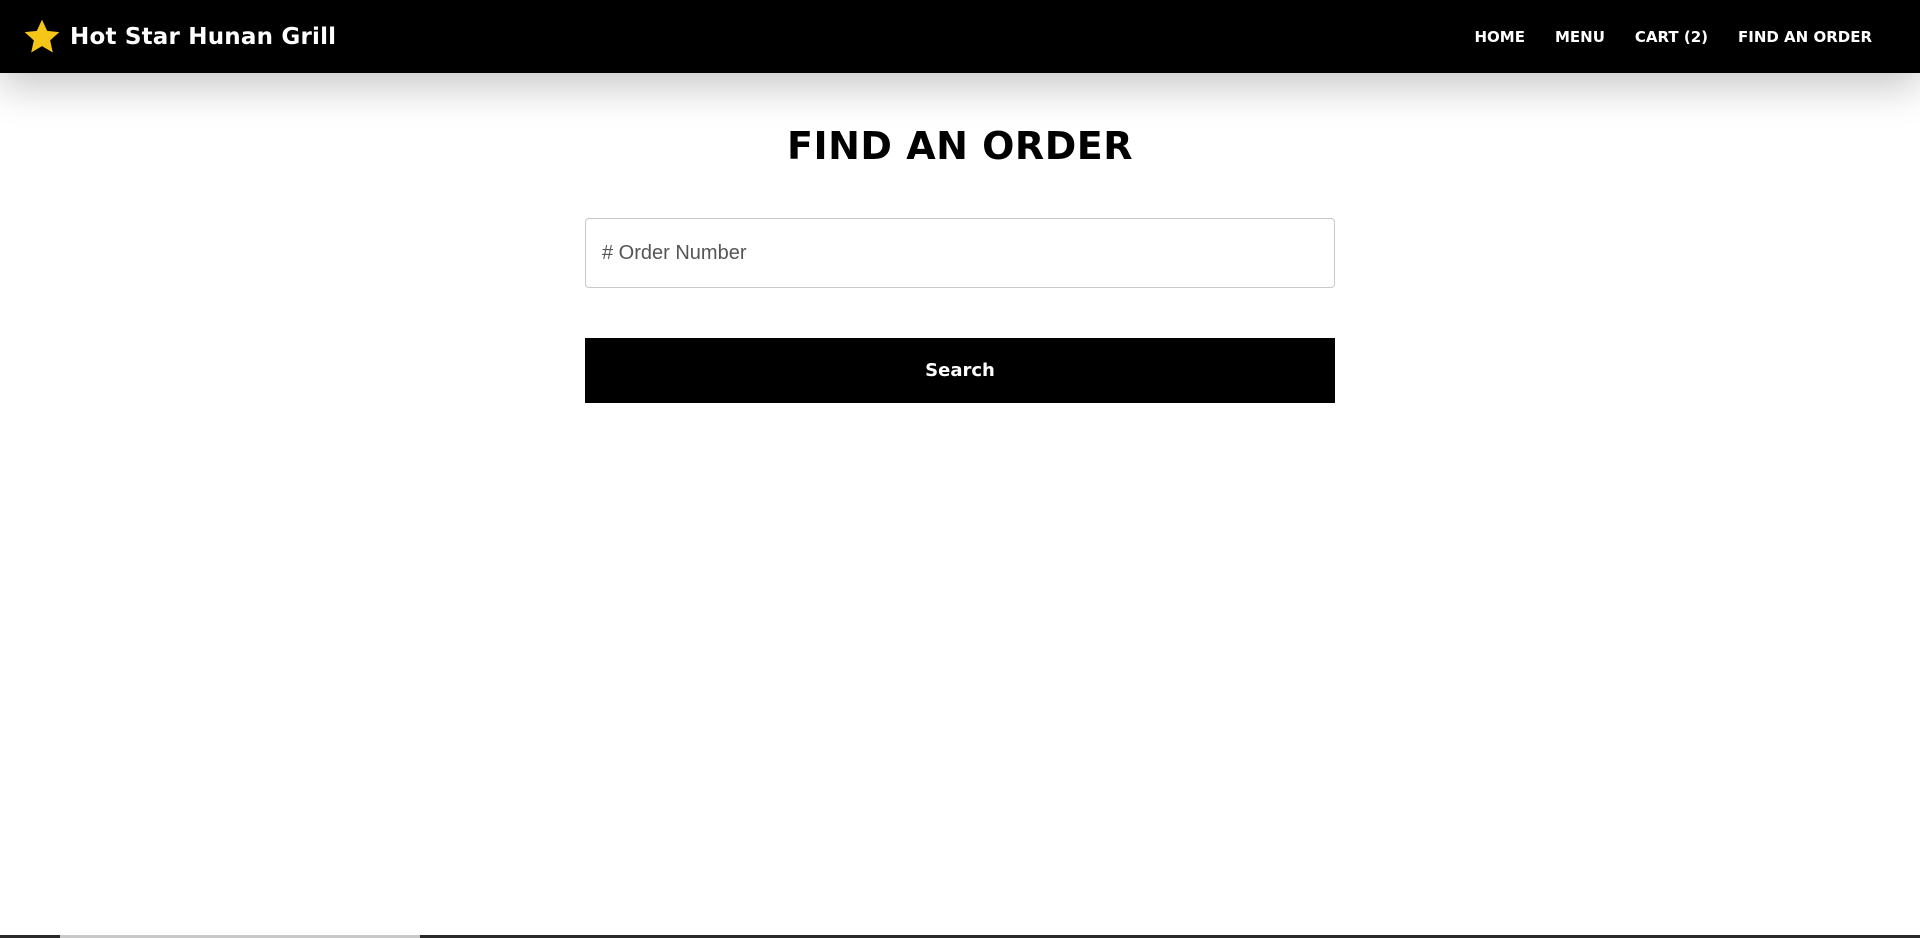 This screenshot has height=938, width=1920. I want to click on nav-cart-link: CART (2), so click(1671, 37).